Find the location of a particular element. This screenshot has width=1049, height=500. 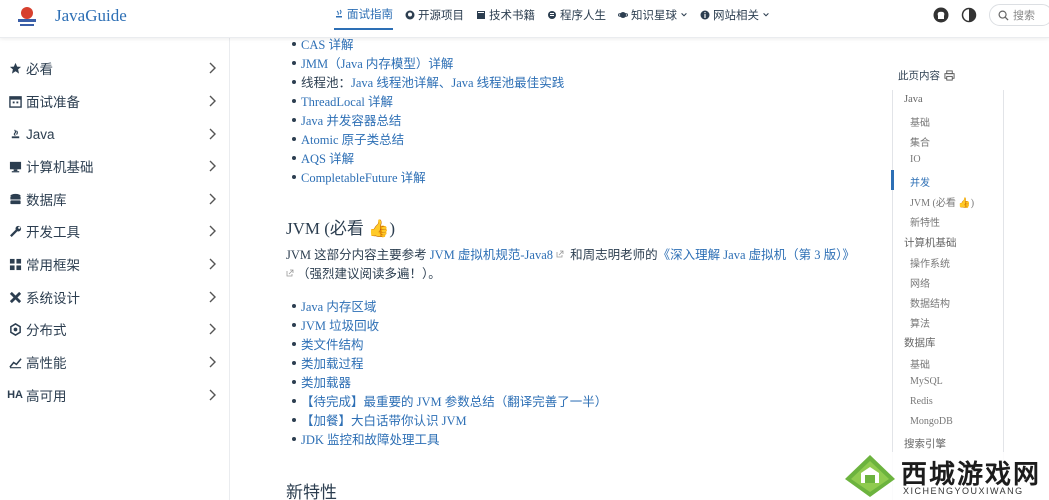

ha-icon: HA is located at coordinates (15, 395).